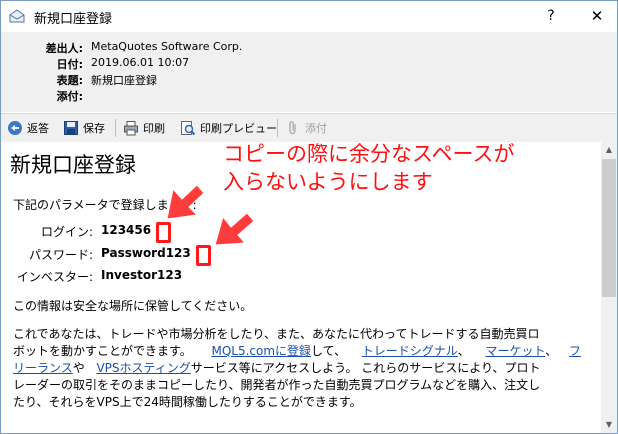 The width and height of the screenshot is (618, 434). I want to click on annotation-arrows, so click(210, 215).